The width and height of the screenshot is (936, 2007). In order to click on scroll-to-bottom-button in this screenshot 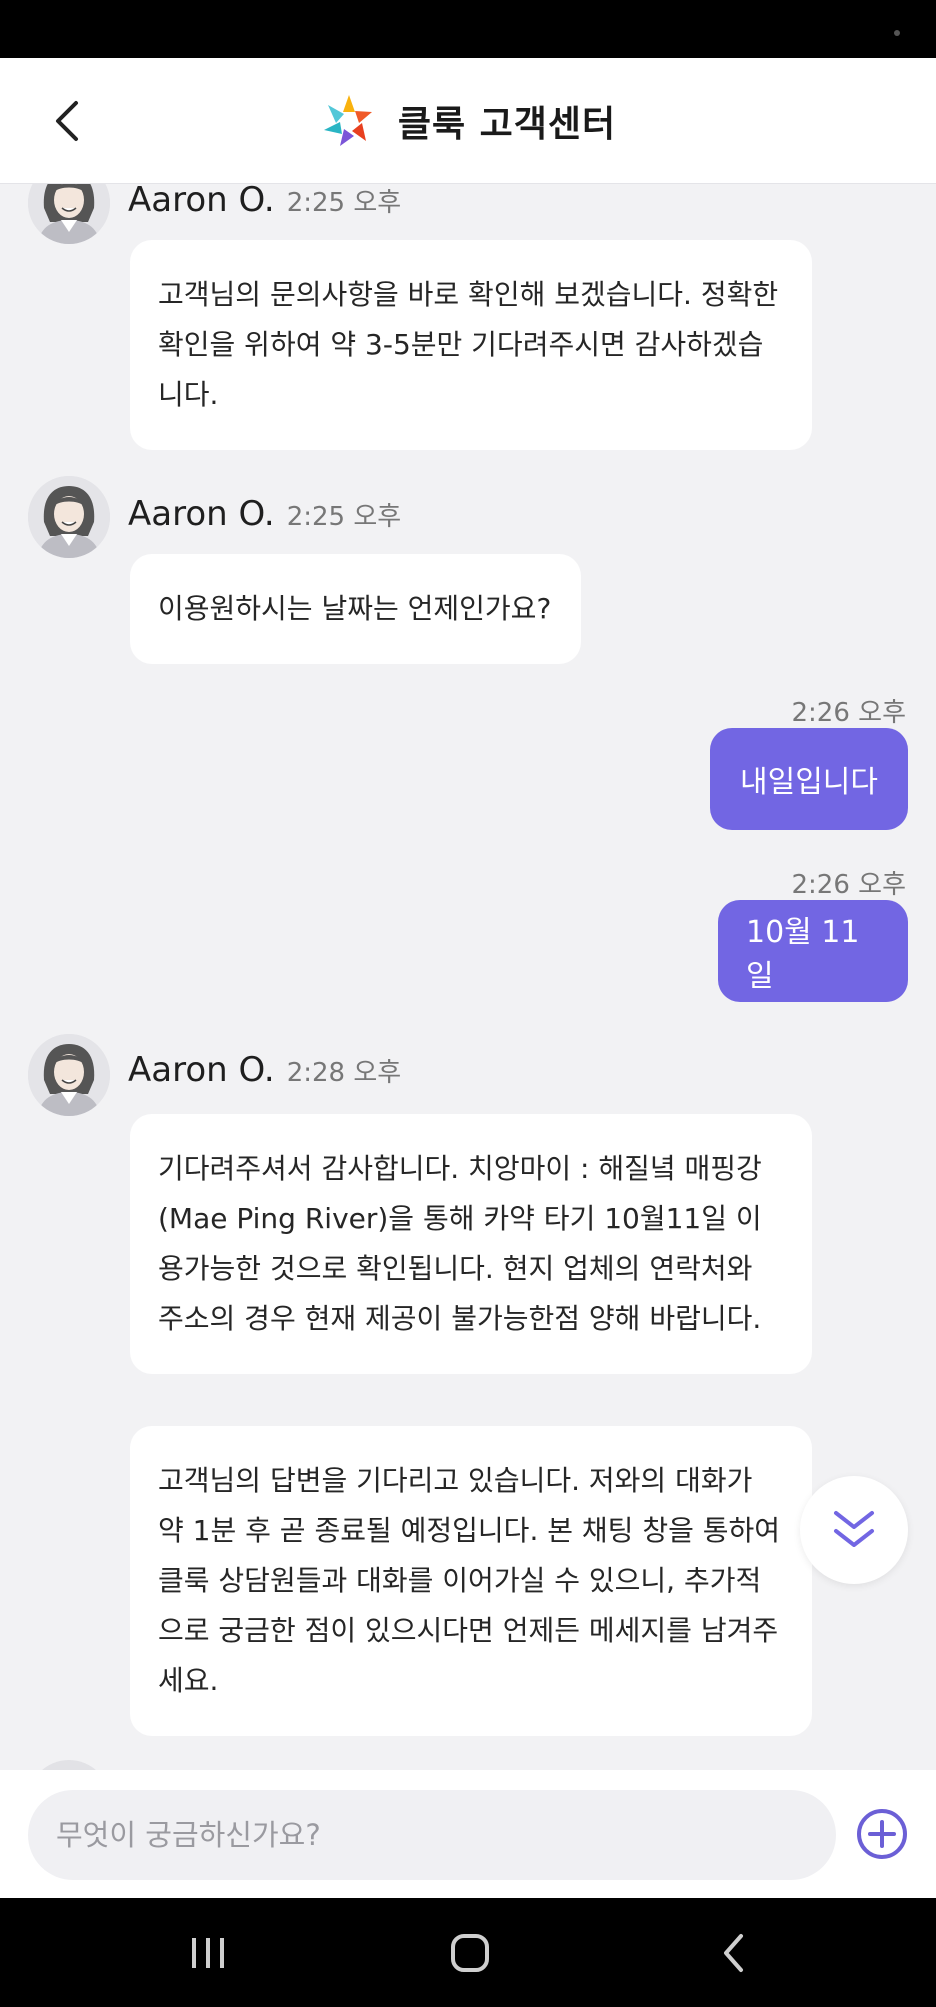, I will do `click(854, 1530)`.